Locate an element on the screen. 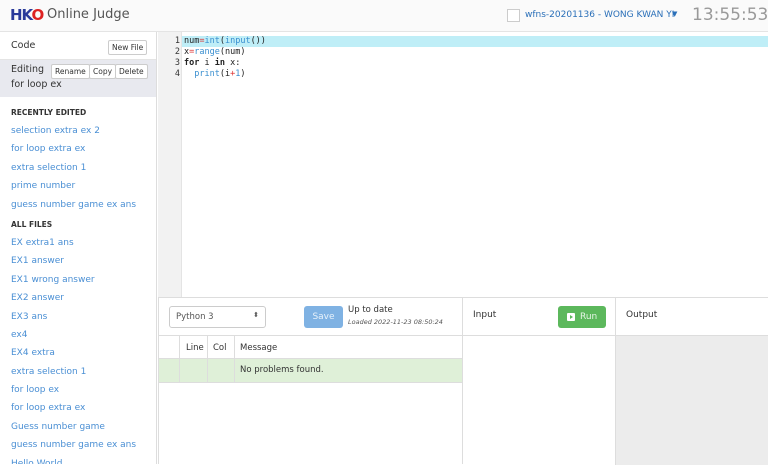  output-panel: Output is located at coordinates (691, 381).